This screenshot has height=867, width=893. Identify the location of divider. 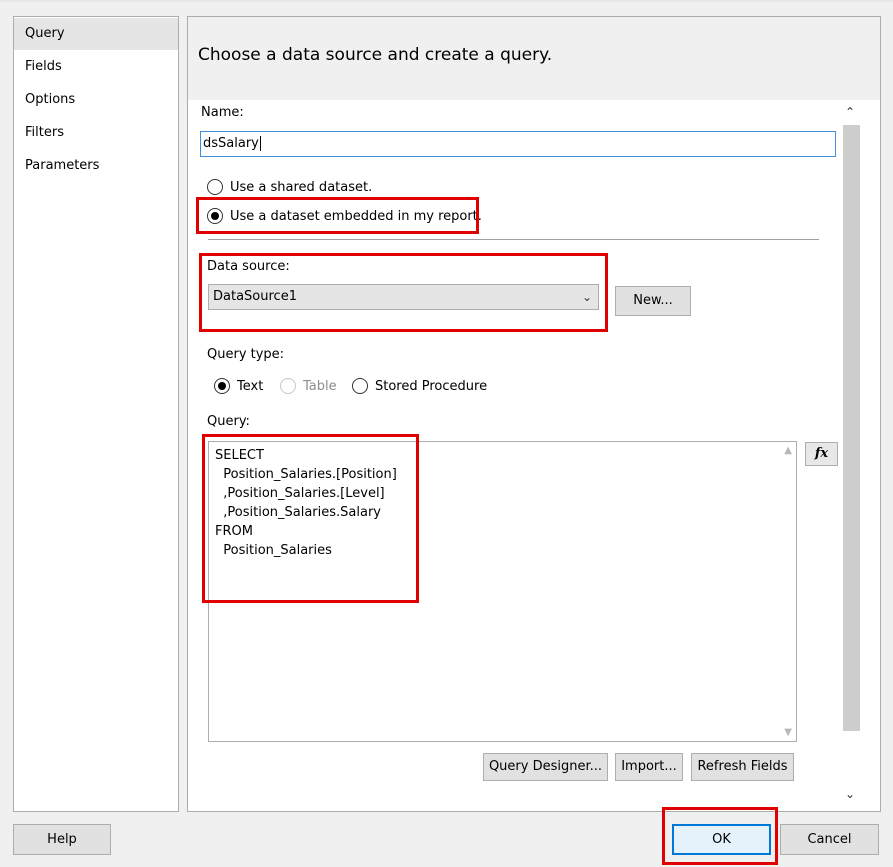
(513, 239).